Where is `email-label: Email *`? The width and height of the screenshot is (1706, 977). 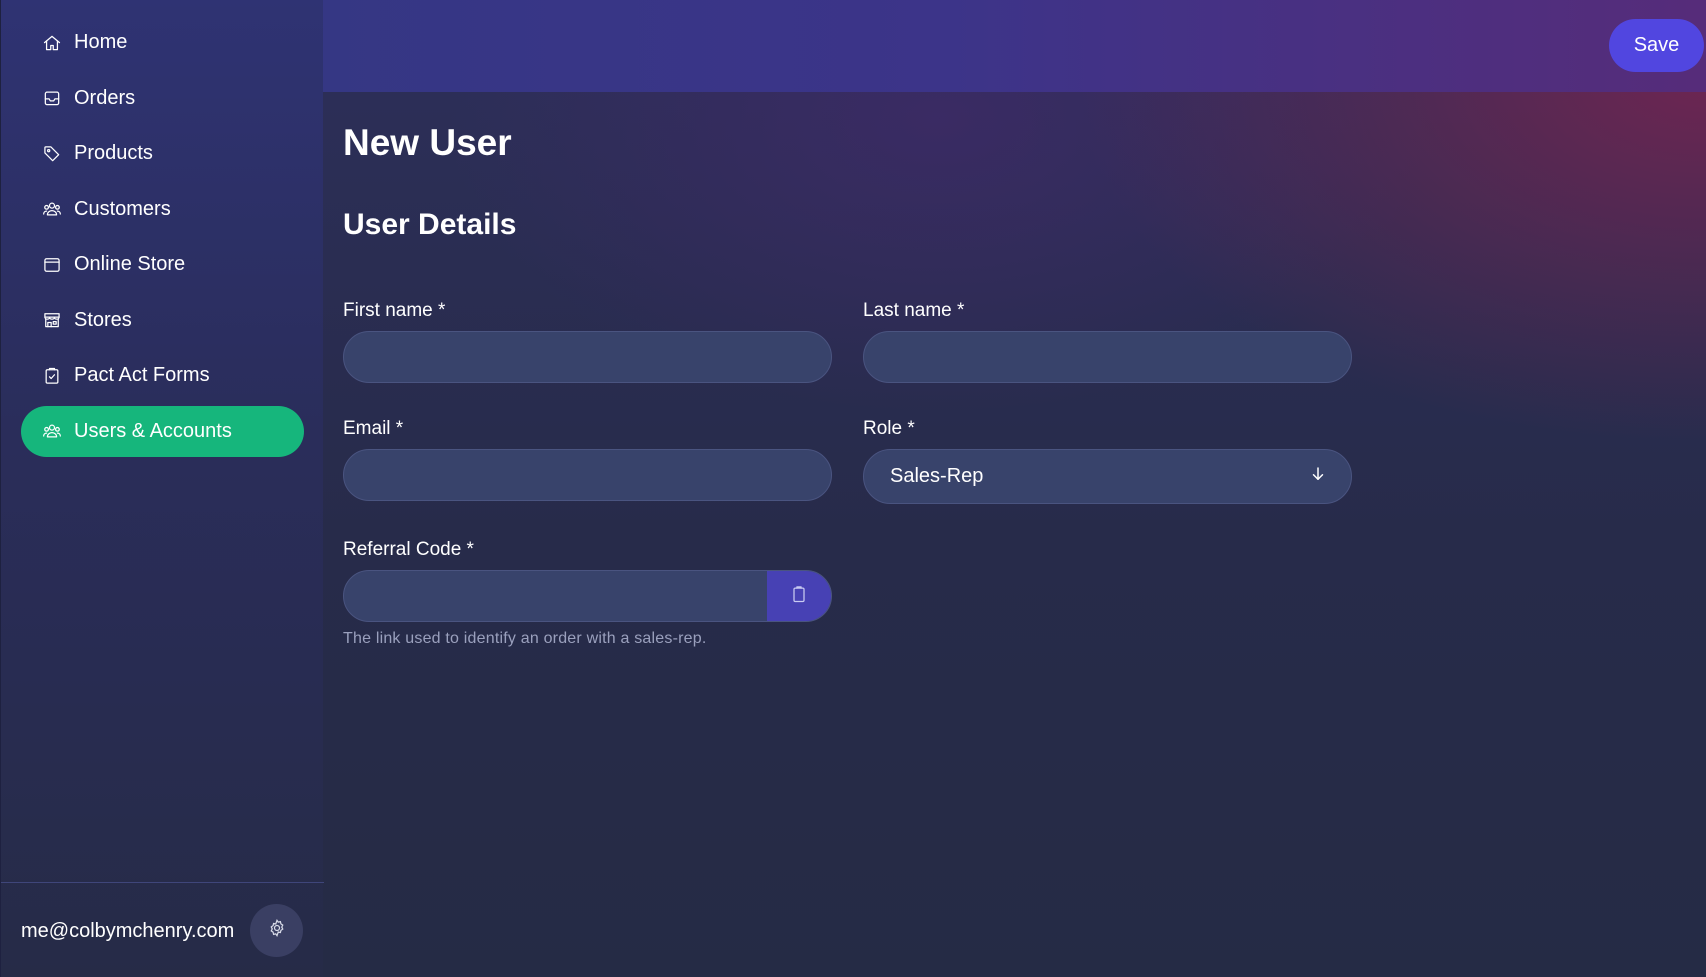
email-label: Email * is located at coordinates (373, 428).